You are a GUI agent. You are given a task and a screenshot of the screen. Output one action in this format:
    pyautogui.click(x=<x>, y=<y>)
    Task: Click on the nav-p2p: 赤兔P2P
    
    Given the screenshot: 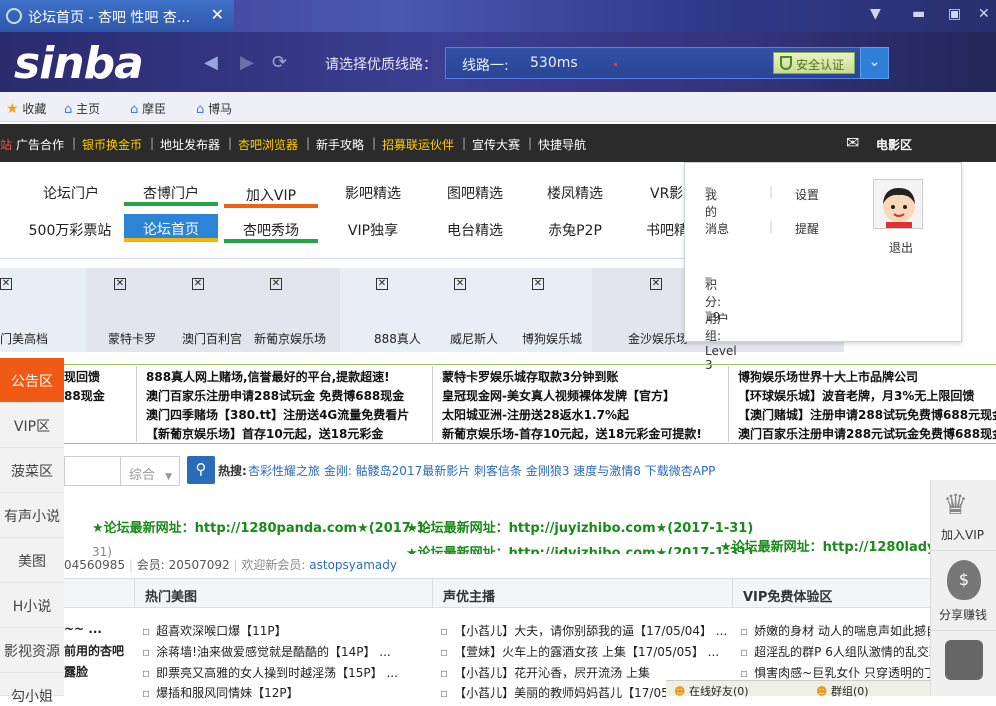 What is the action you would take?
    pyautogui.click(x=575, y=229)
    